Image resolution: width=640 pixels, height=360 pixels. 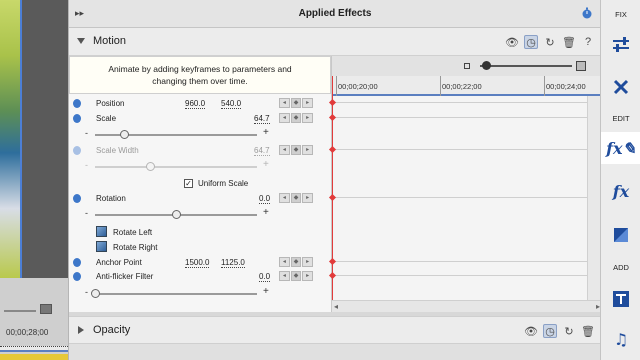 I want to click on preview-background, so click(x=45, y=150).